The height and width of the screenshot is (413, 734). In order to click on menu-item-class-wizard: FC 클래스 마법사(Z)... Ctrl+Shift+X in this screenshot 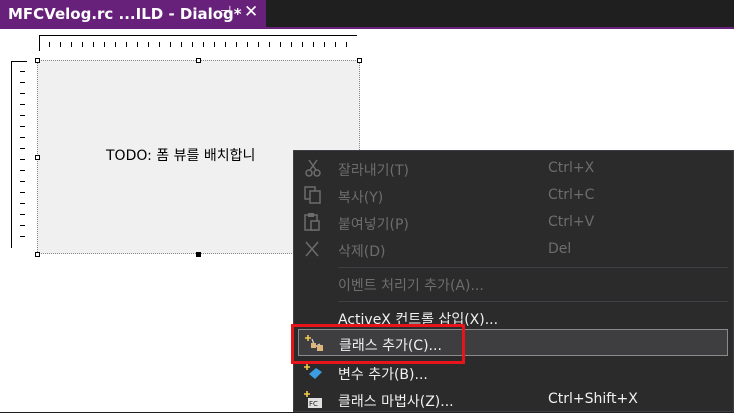, I will do `click(513, 399)`.